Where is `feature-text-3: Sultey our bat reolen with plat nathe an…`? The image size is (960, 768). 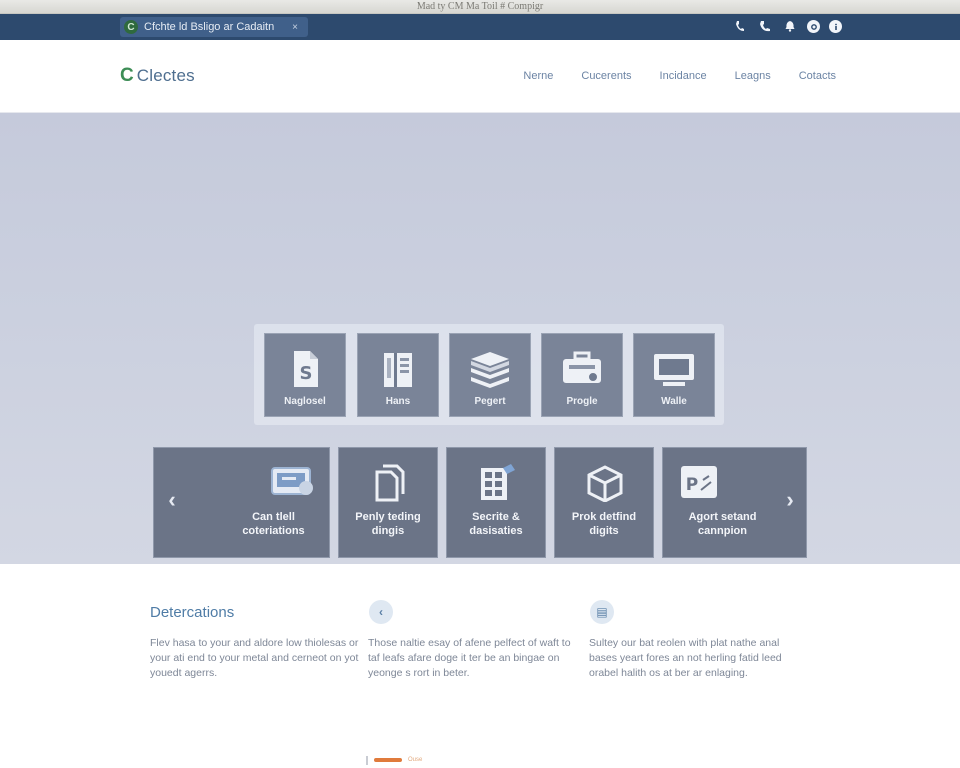
feature-text-3: Sultey our bat reolen with plat nathe an… is located at coordinates (685, 658).